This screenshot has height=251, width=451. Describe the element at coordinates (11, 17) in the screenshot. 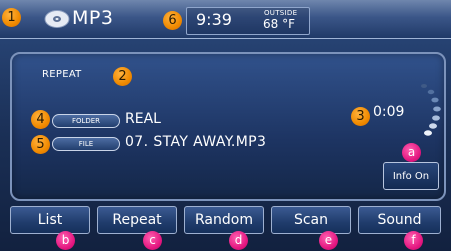

I see `callout-1: 1` at that location.